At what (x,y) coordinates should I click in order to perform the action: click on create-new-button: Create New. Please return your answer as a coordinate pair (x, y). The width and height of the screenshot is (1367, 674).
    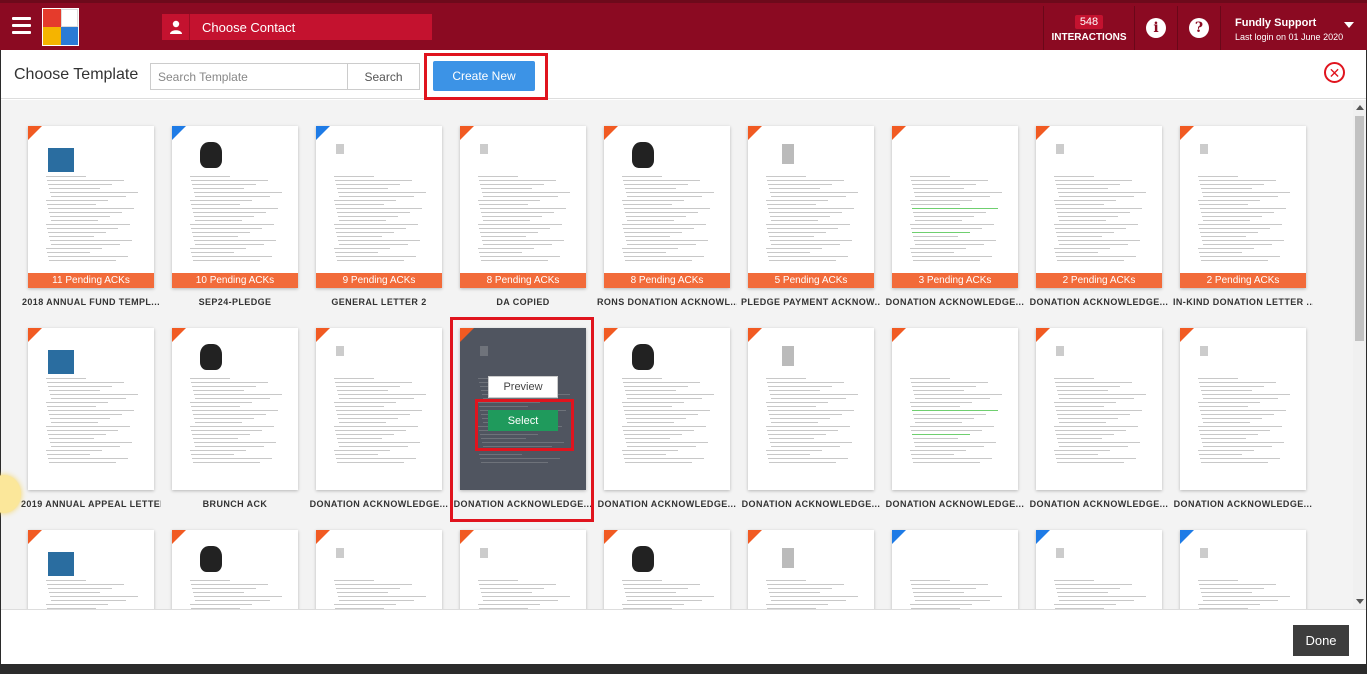
    Looking at the image, I should click on (484, 76).